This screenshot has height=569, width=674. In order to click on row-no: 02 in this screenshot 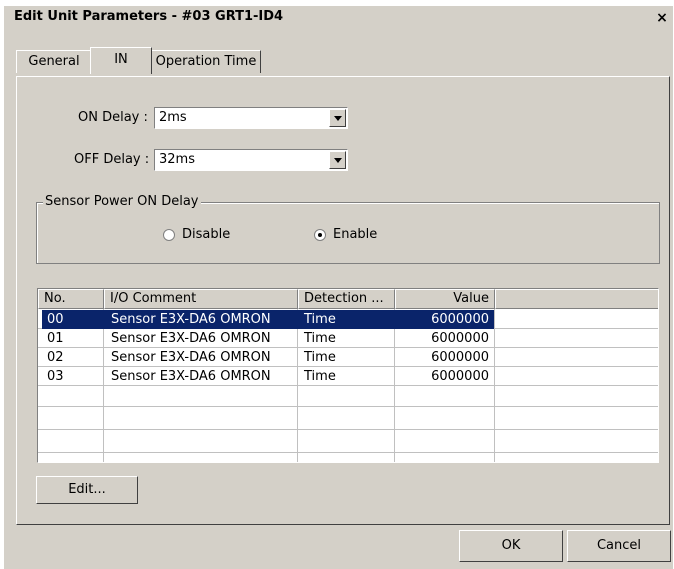, I will do `click(55, 357)`.